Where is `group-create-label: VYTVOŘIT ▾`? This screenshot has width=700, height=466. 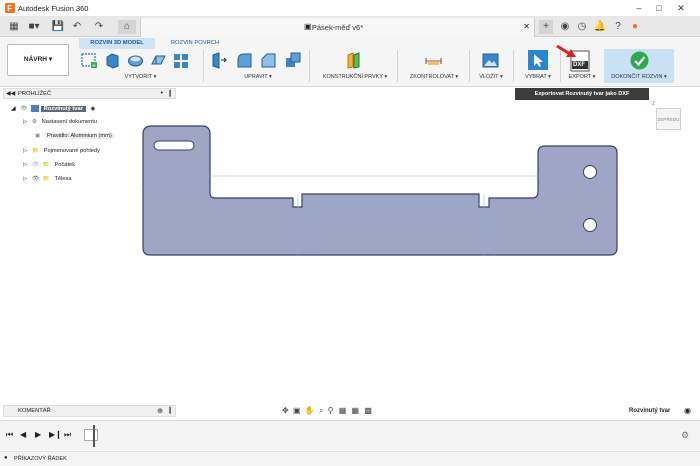 group-create-label: VYTVOŘIT ▾ is located at coordinates (140, 77).